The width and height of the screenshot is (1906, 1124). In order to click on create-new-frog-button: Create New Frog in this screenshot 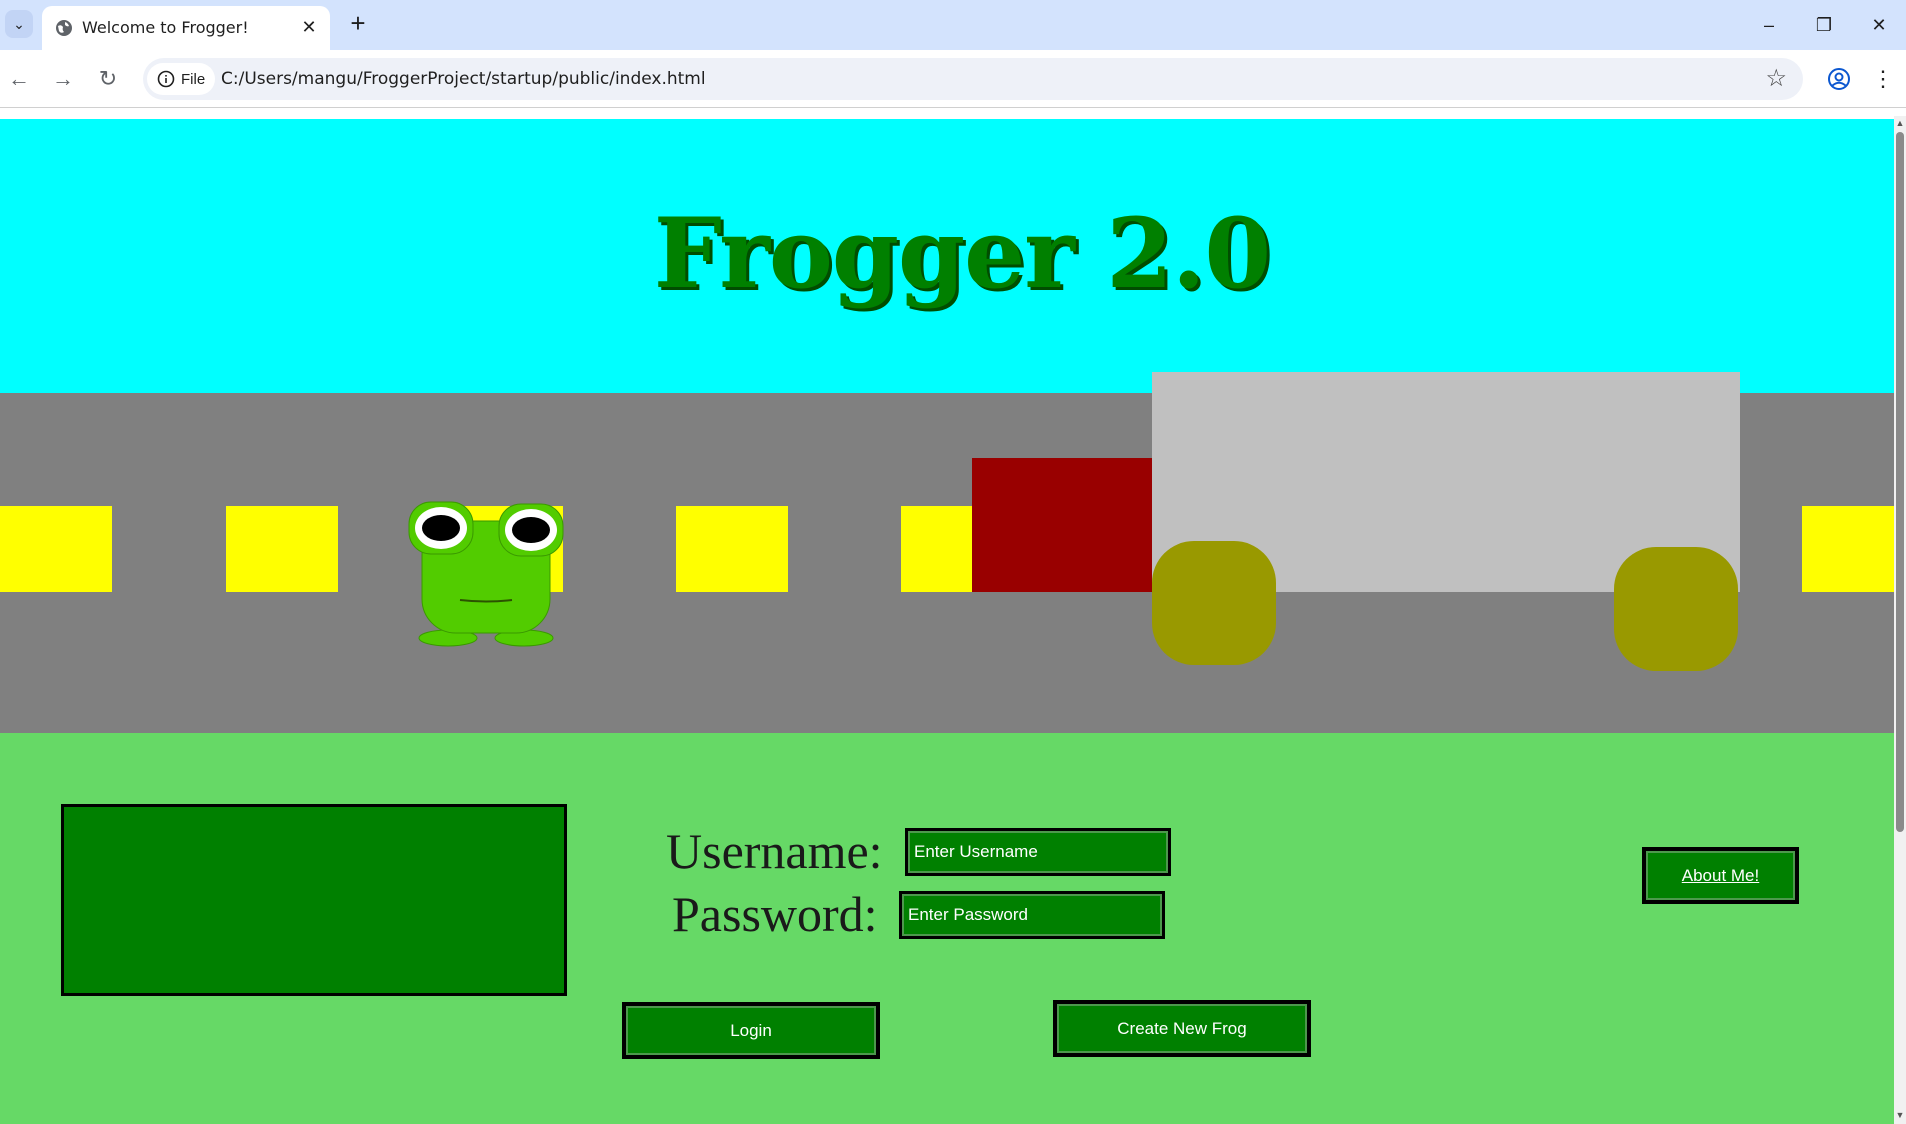, I will do `click(1182, 1028)`.